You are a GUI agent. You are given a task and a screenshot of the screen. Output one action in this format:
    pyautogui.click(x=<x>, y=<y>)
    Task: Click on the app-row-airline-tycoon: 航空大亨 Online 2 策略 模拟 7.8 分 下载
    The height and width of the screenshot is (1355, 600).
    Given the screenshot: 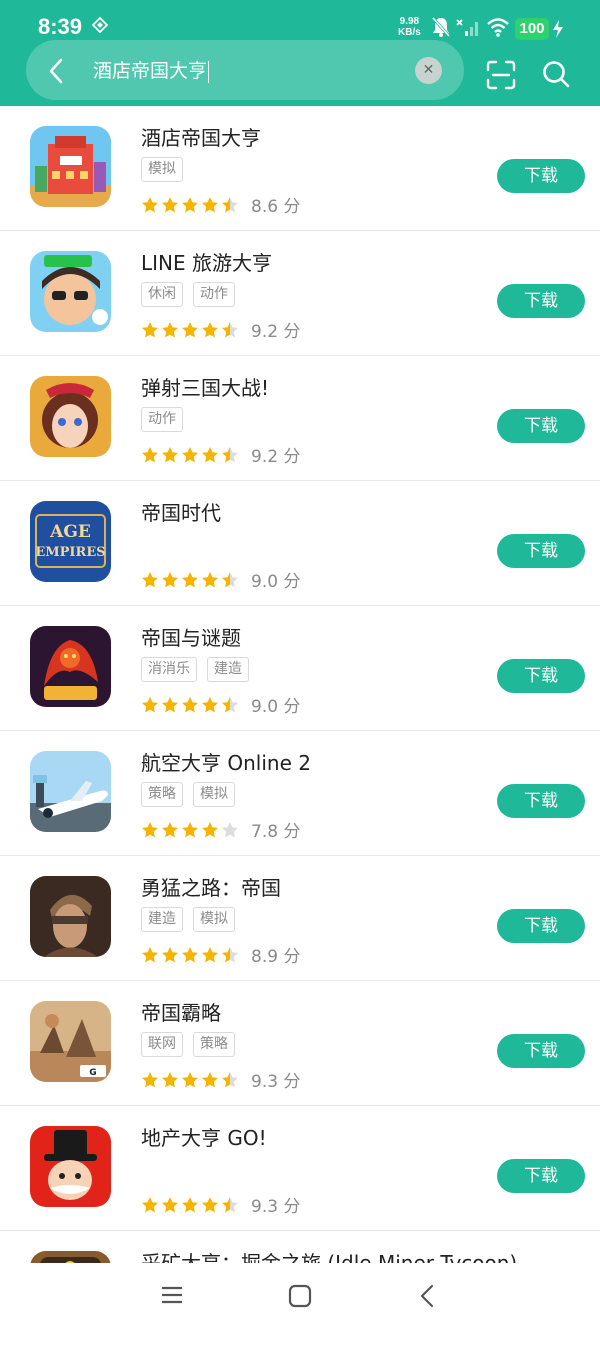 What is the action you would take?
    pyautogui.click(x=300, y=793)
    